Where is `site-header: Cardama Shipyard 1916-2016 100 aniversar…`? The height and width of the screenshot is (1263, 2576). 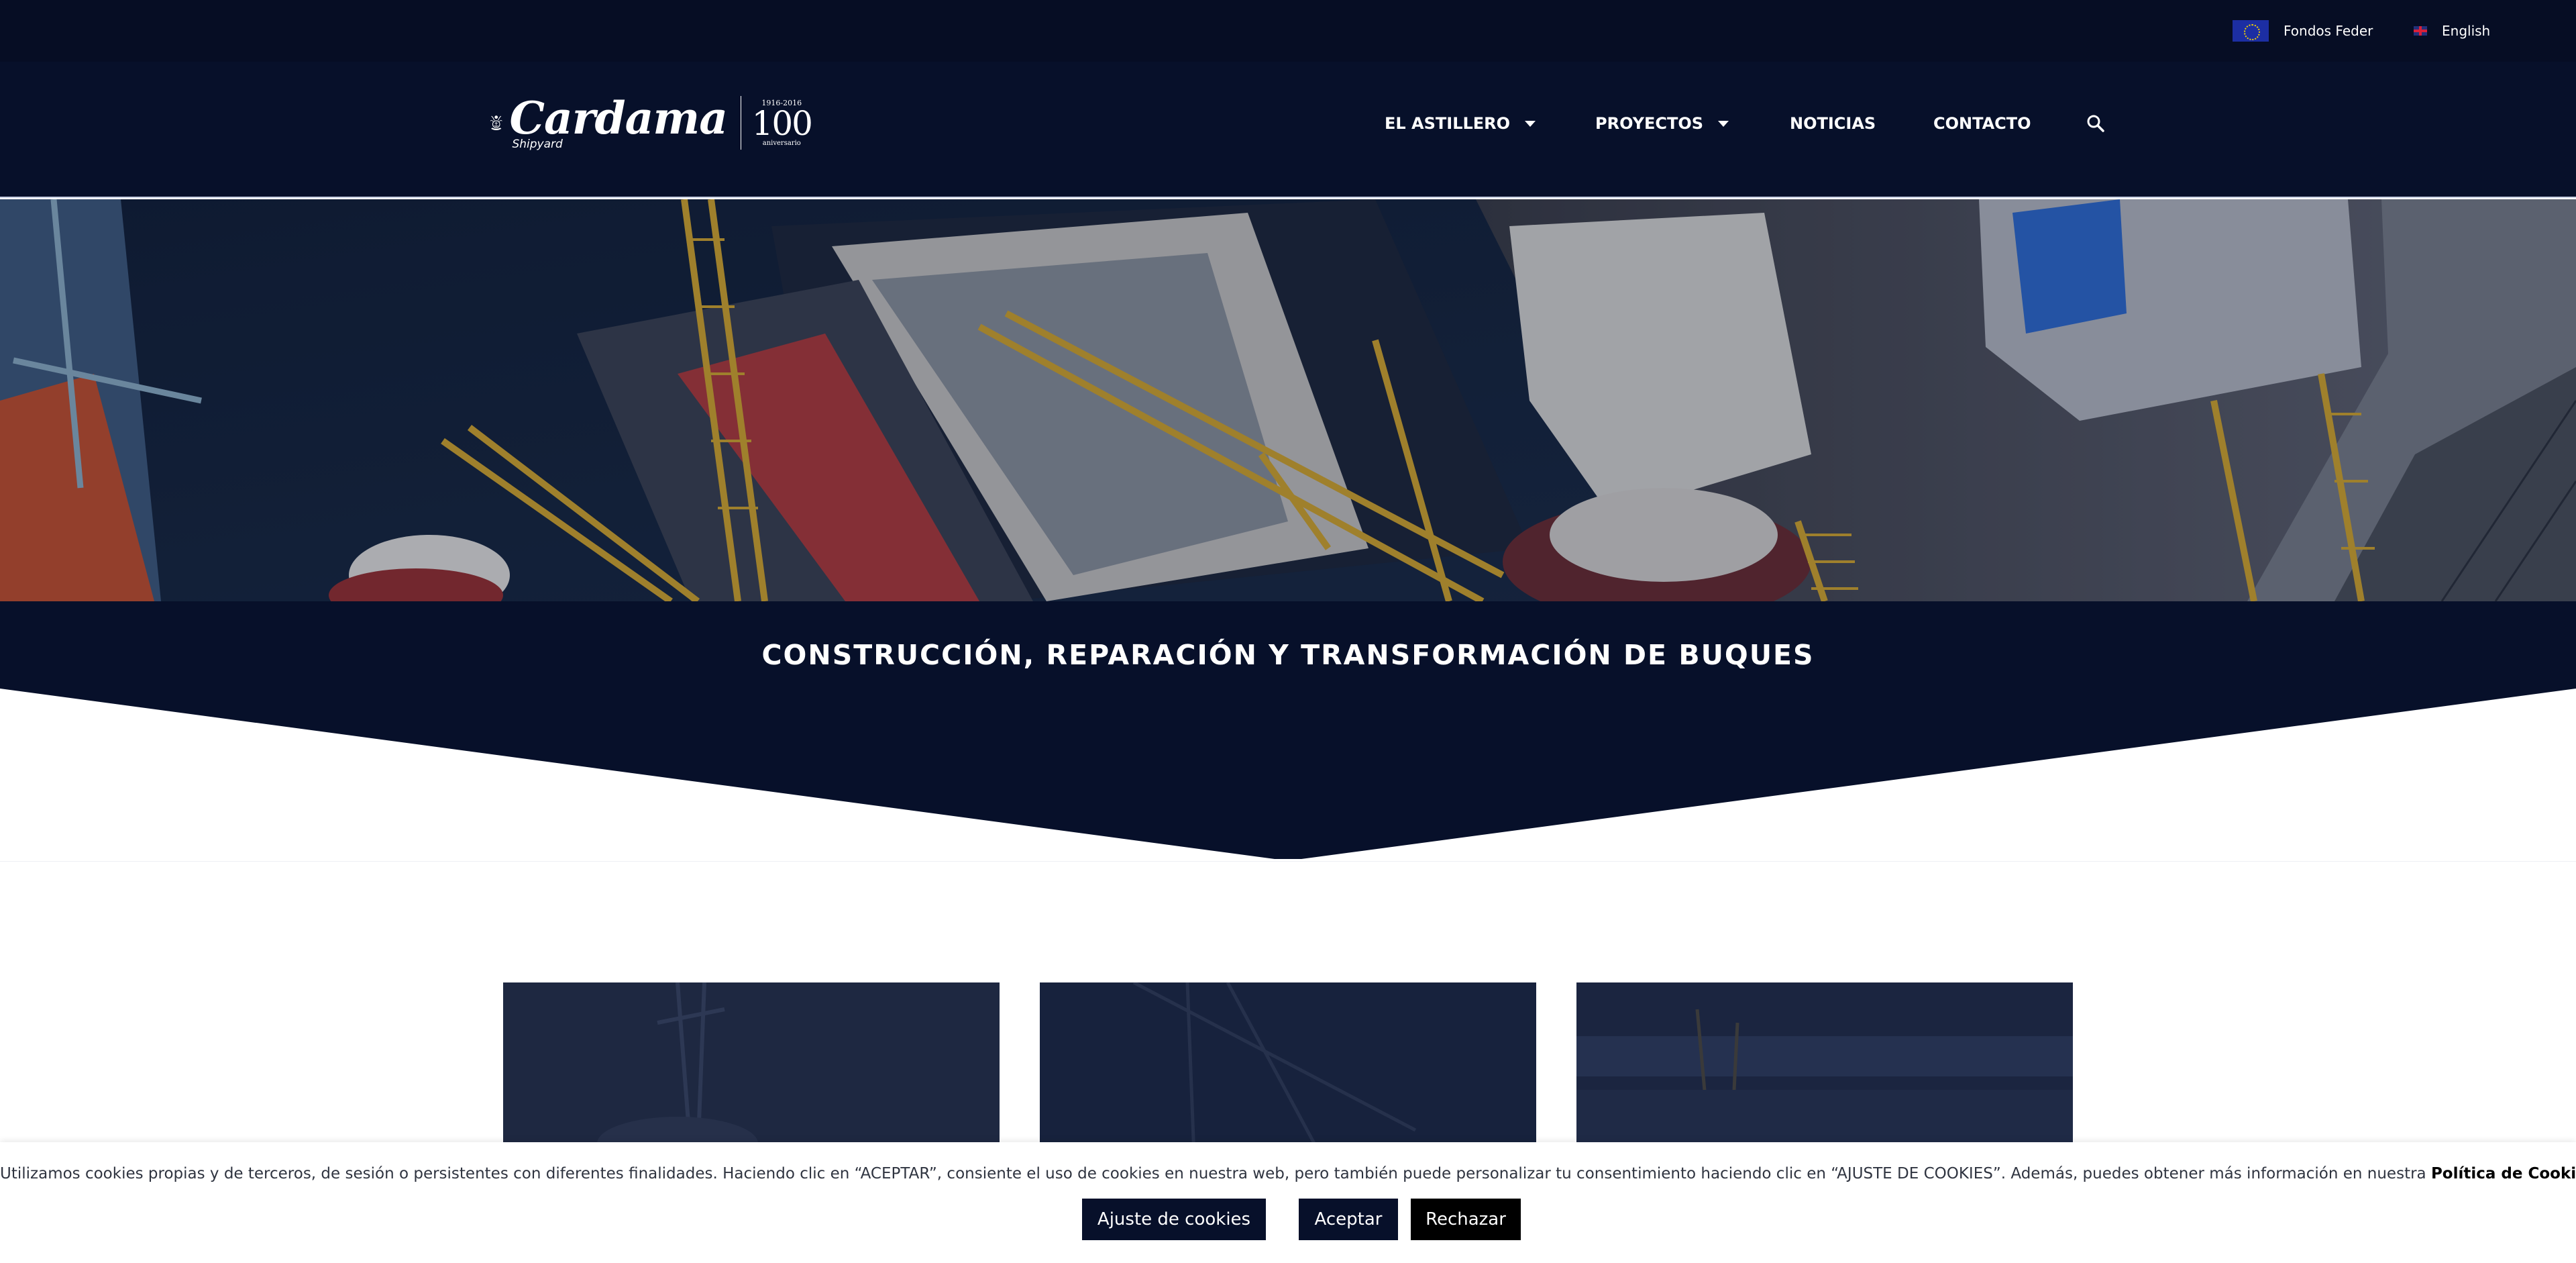
site-header: Cardama Shipyard 1916-2016 100 aniversar… is located at coordinates (1288, 130).